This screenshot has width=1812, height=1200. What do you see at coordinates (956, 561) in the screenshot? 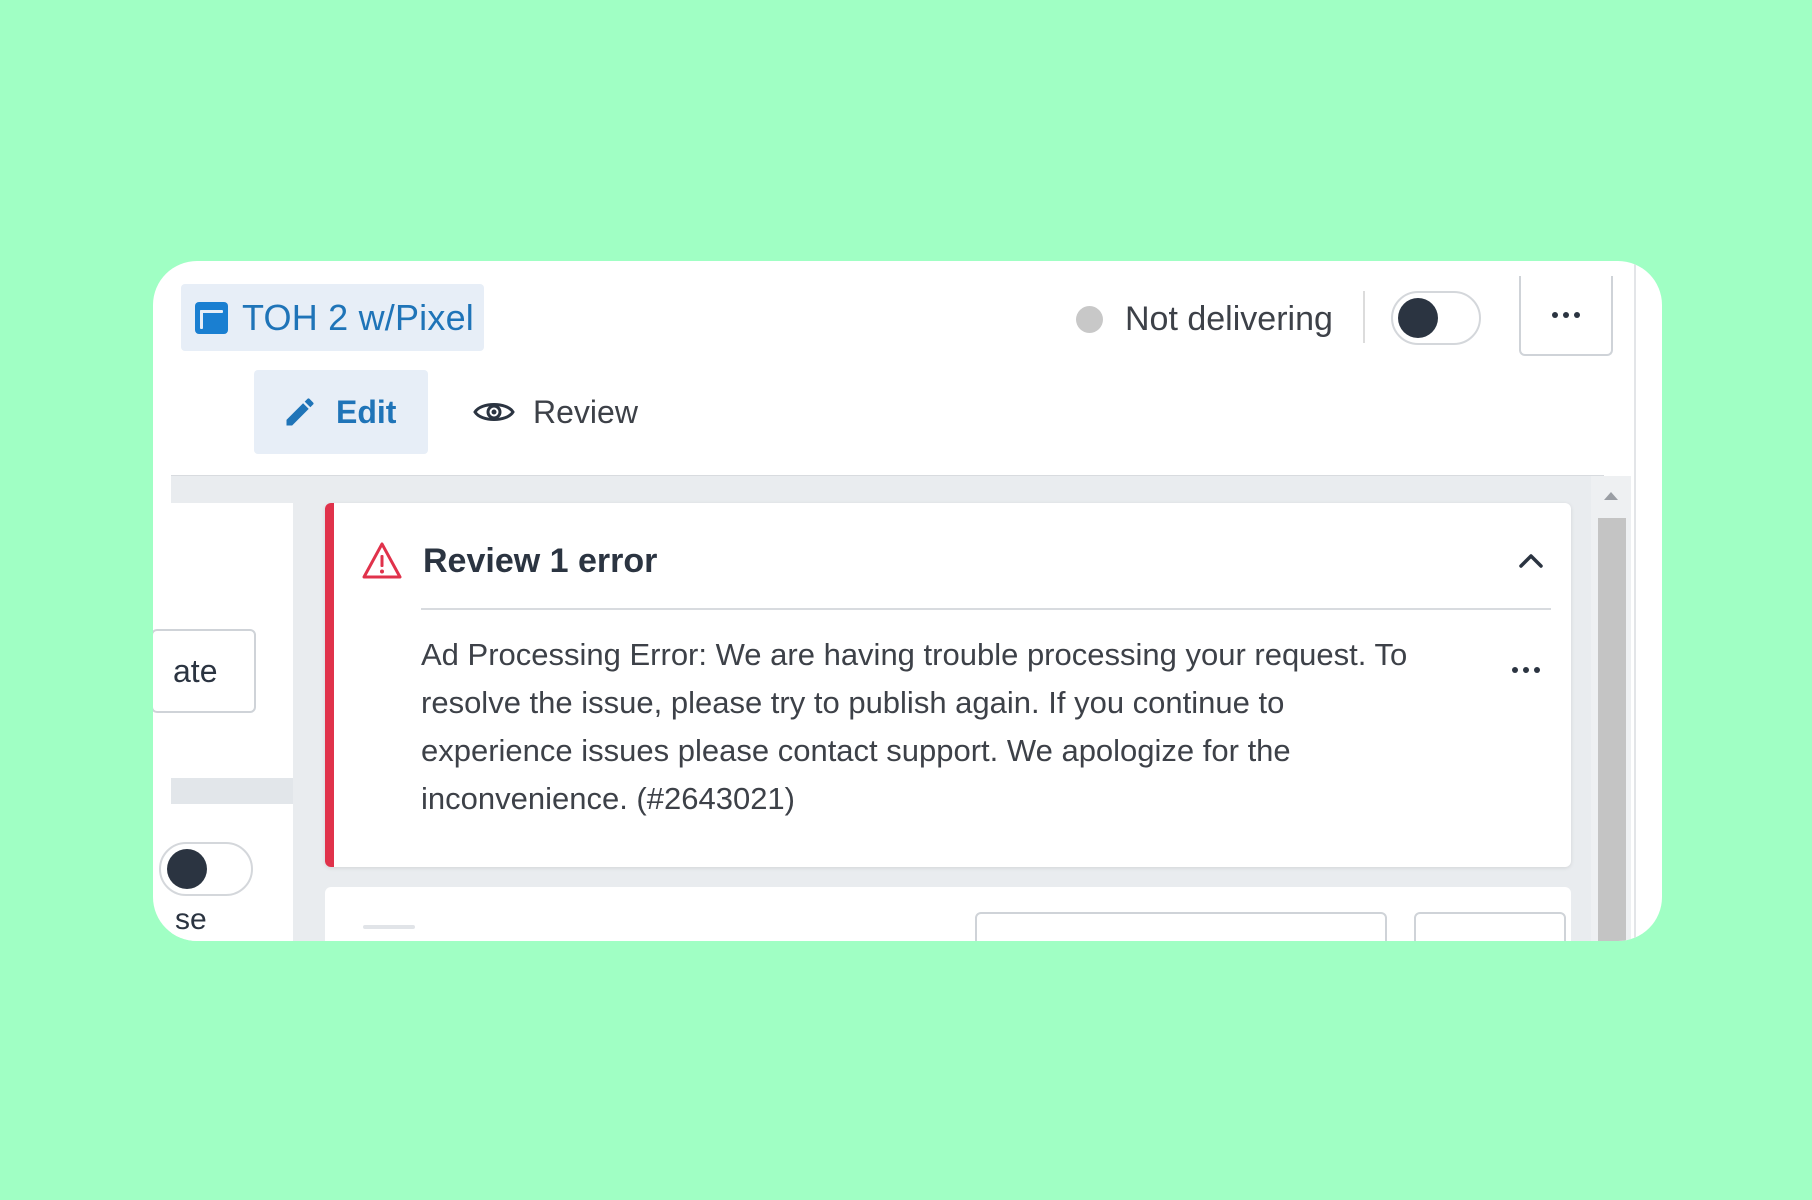
I see `error-panel-header: Review 1 error` at bounding box center [956, 561].